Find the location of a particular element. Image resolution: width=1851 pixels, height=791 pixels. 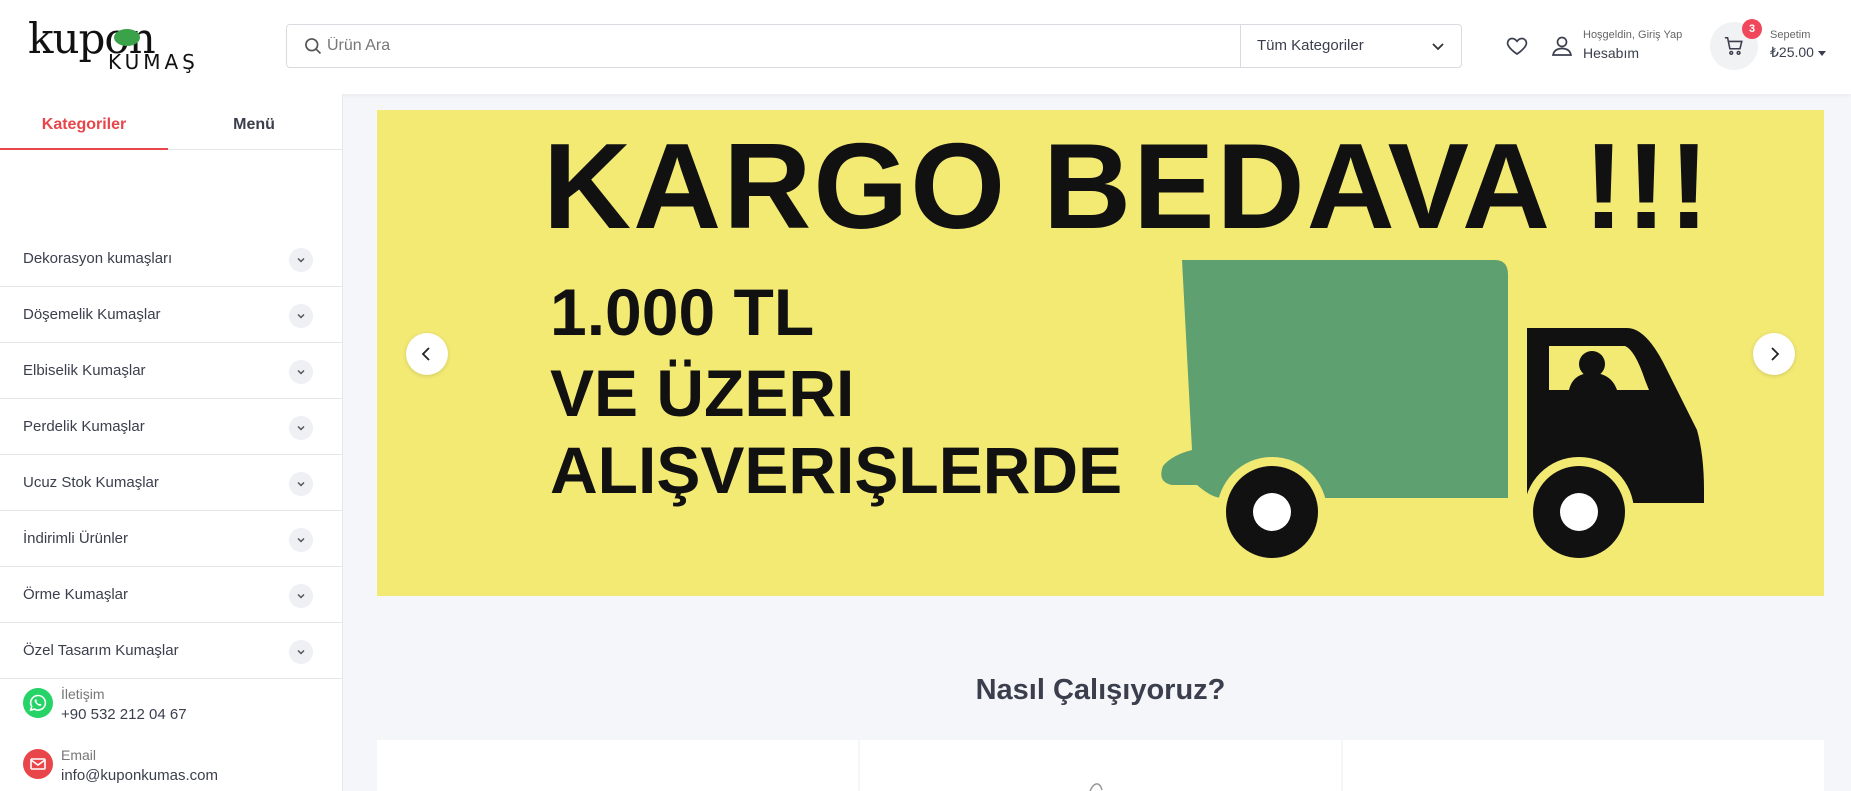

sidebar-category-item: Ucuz Stok Kumaşlar is located at coordinates (171, 483).